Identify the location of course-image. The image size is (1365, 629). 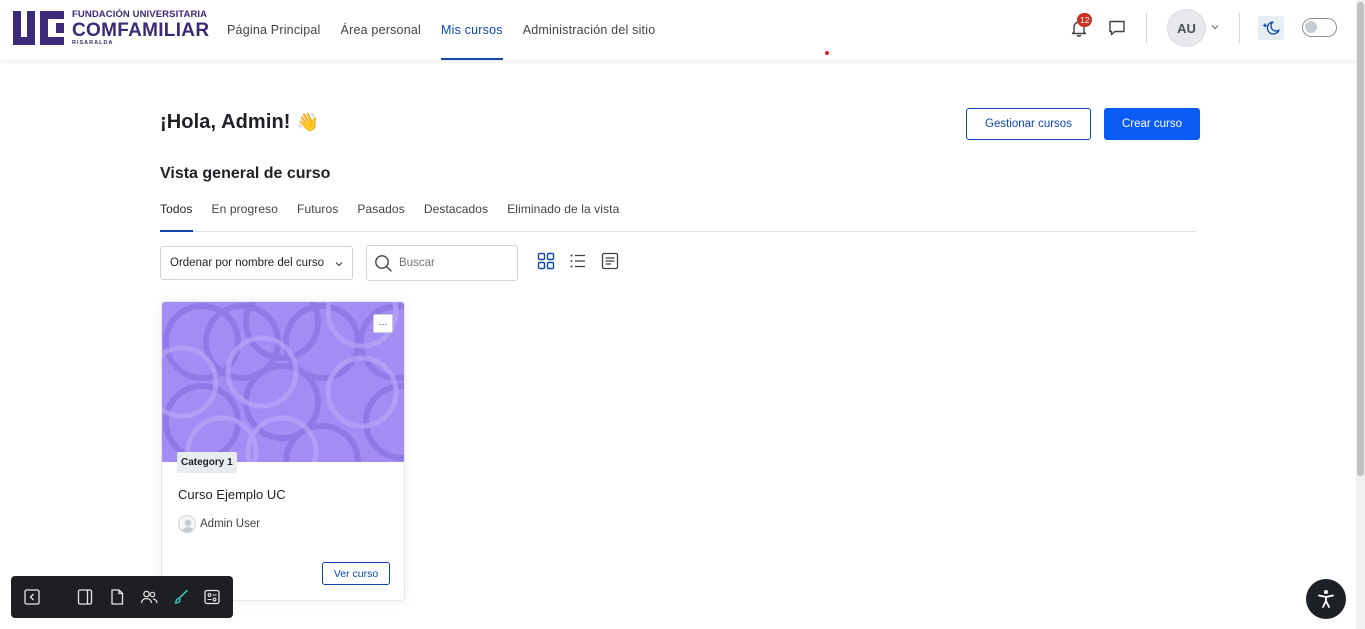
(283, 382).